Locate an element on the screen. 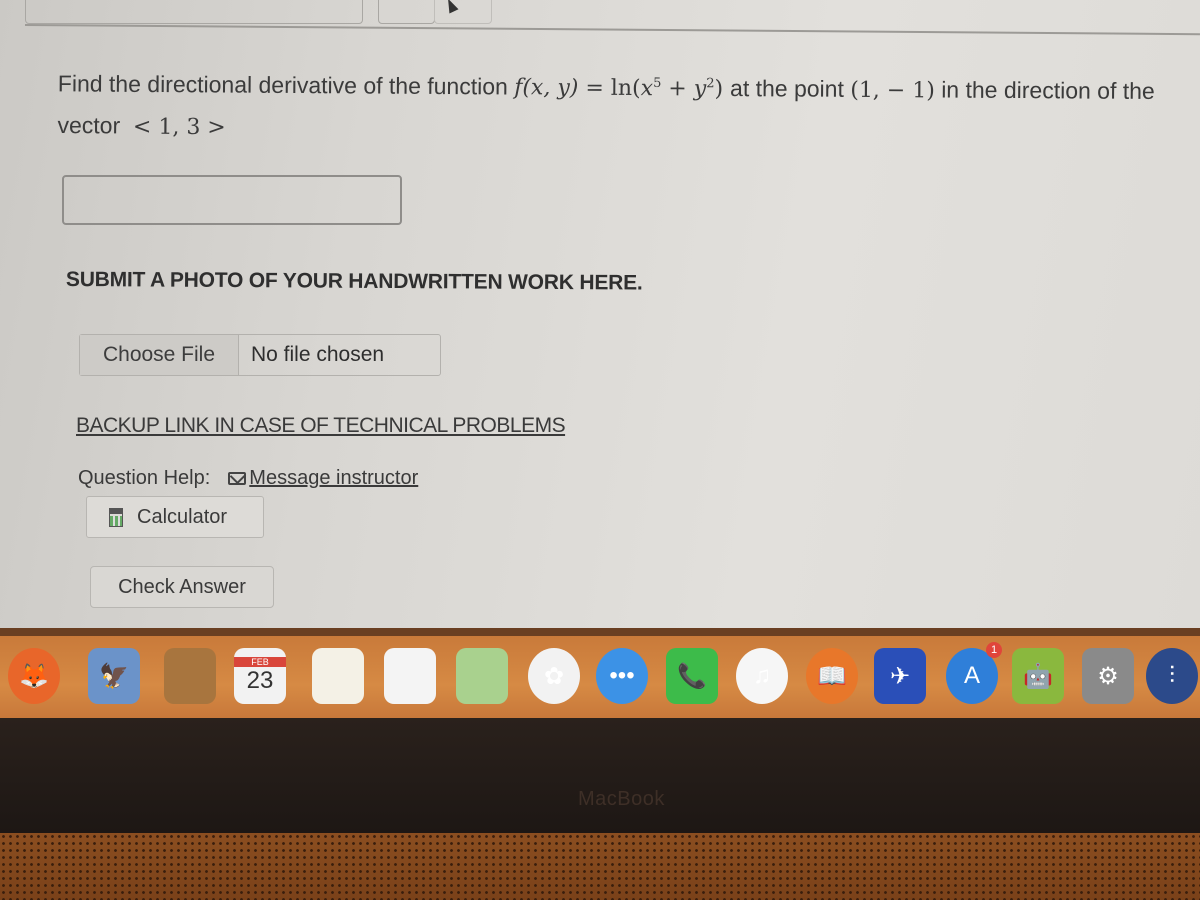  calculator-label: Calculator is located at coordinates (182, 516).